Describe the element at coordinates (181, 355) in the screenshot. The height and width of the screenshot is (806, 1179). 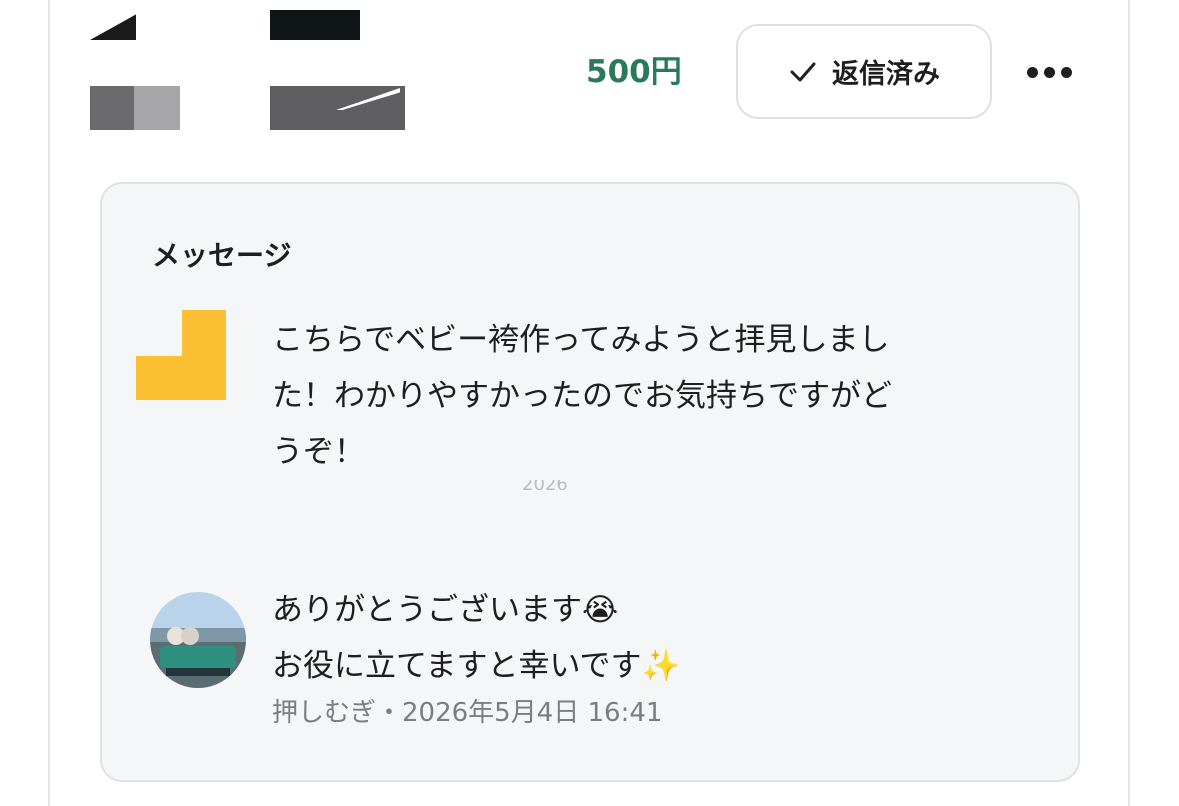
I see `sender-avatar` at that location.